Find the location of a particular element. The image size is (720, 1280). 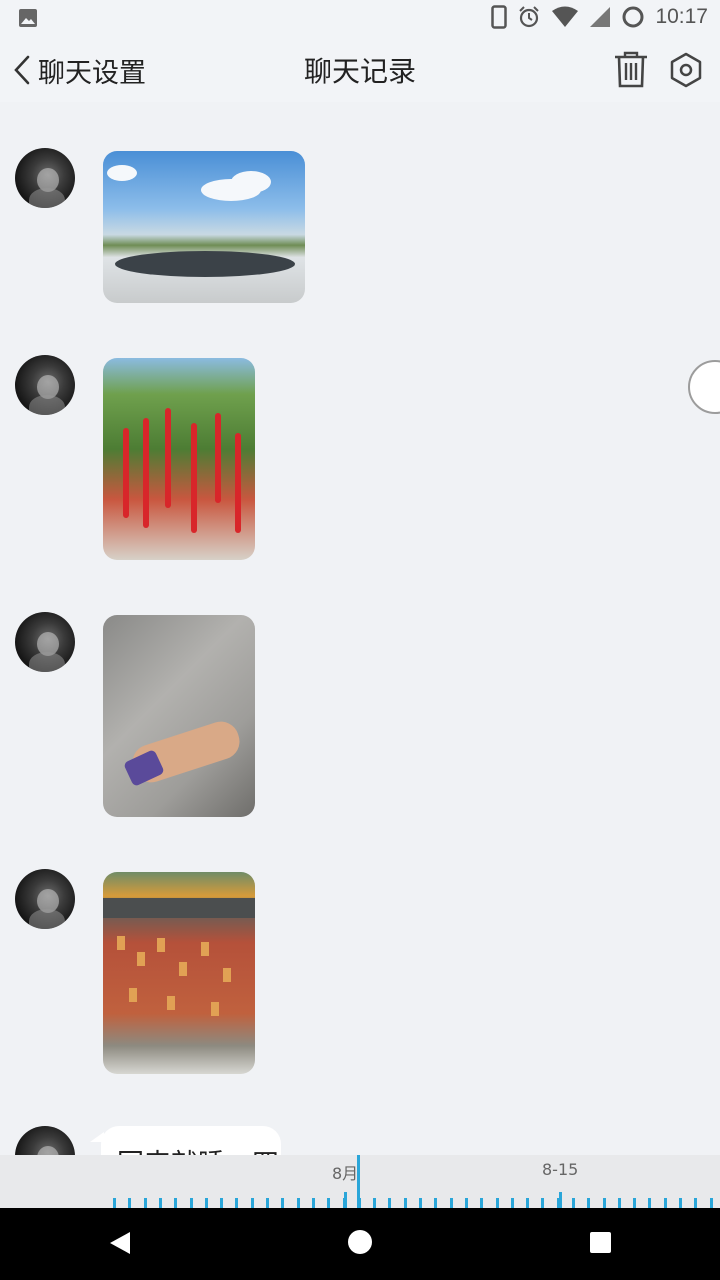

trash-button is located at coordinates (631, 71).